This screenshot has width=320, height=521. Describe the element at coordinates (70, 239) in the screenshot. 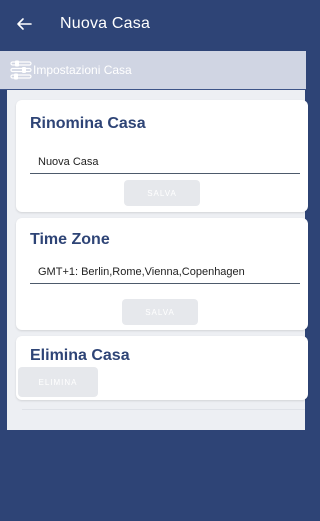

I see `timezone-title: Time Zone` at that location.